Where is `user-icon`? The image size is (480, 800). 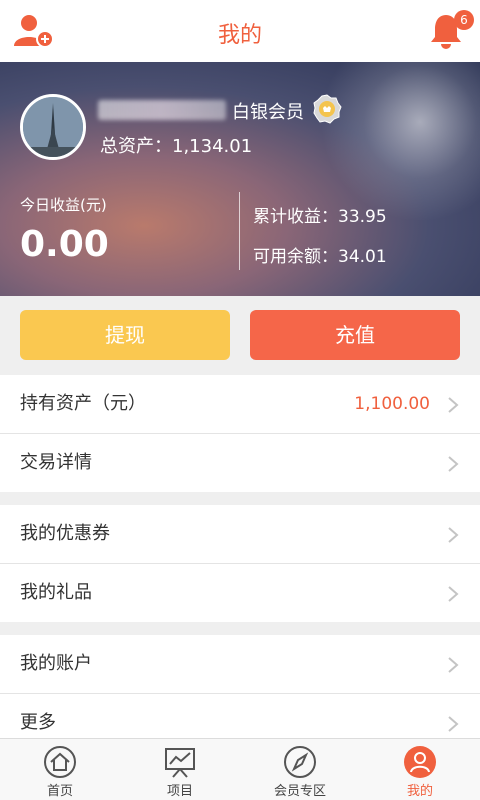 user-icon is located at coordinates (420, 762).